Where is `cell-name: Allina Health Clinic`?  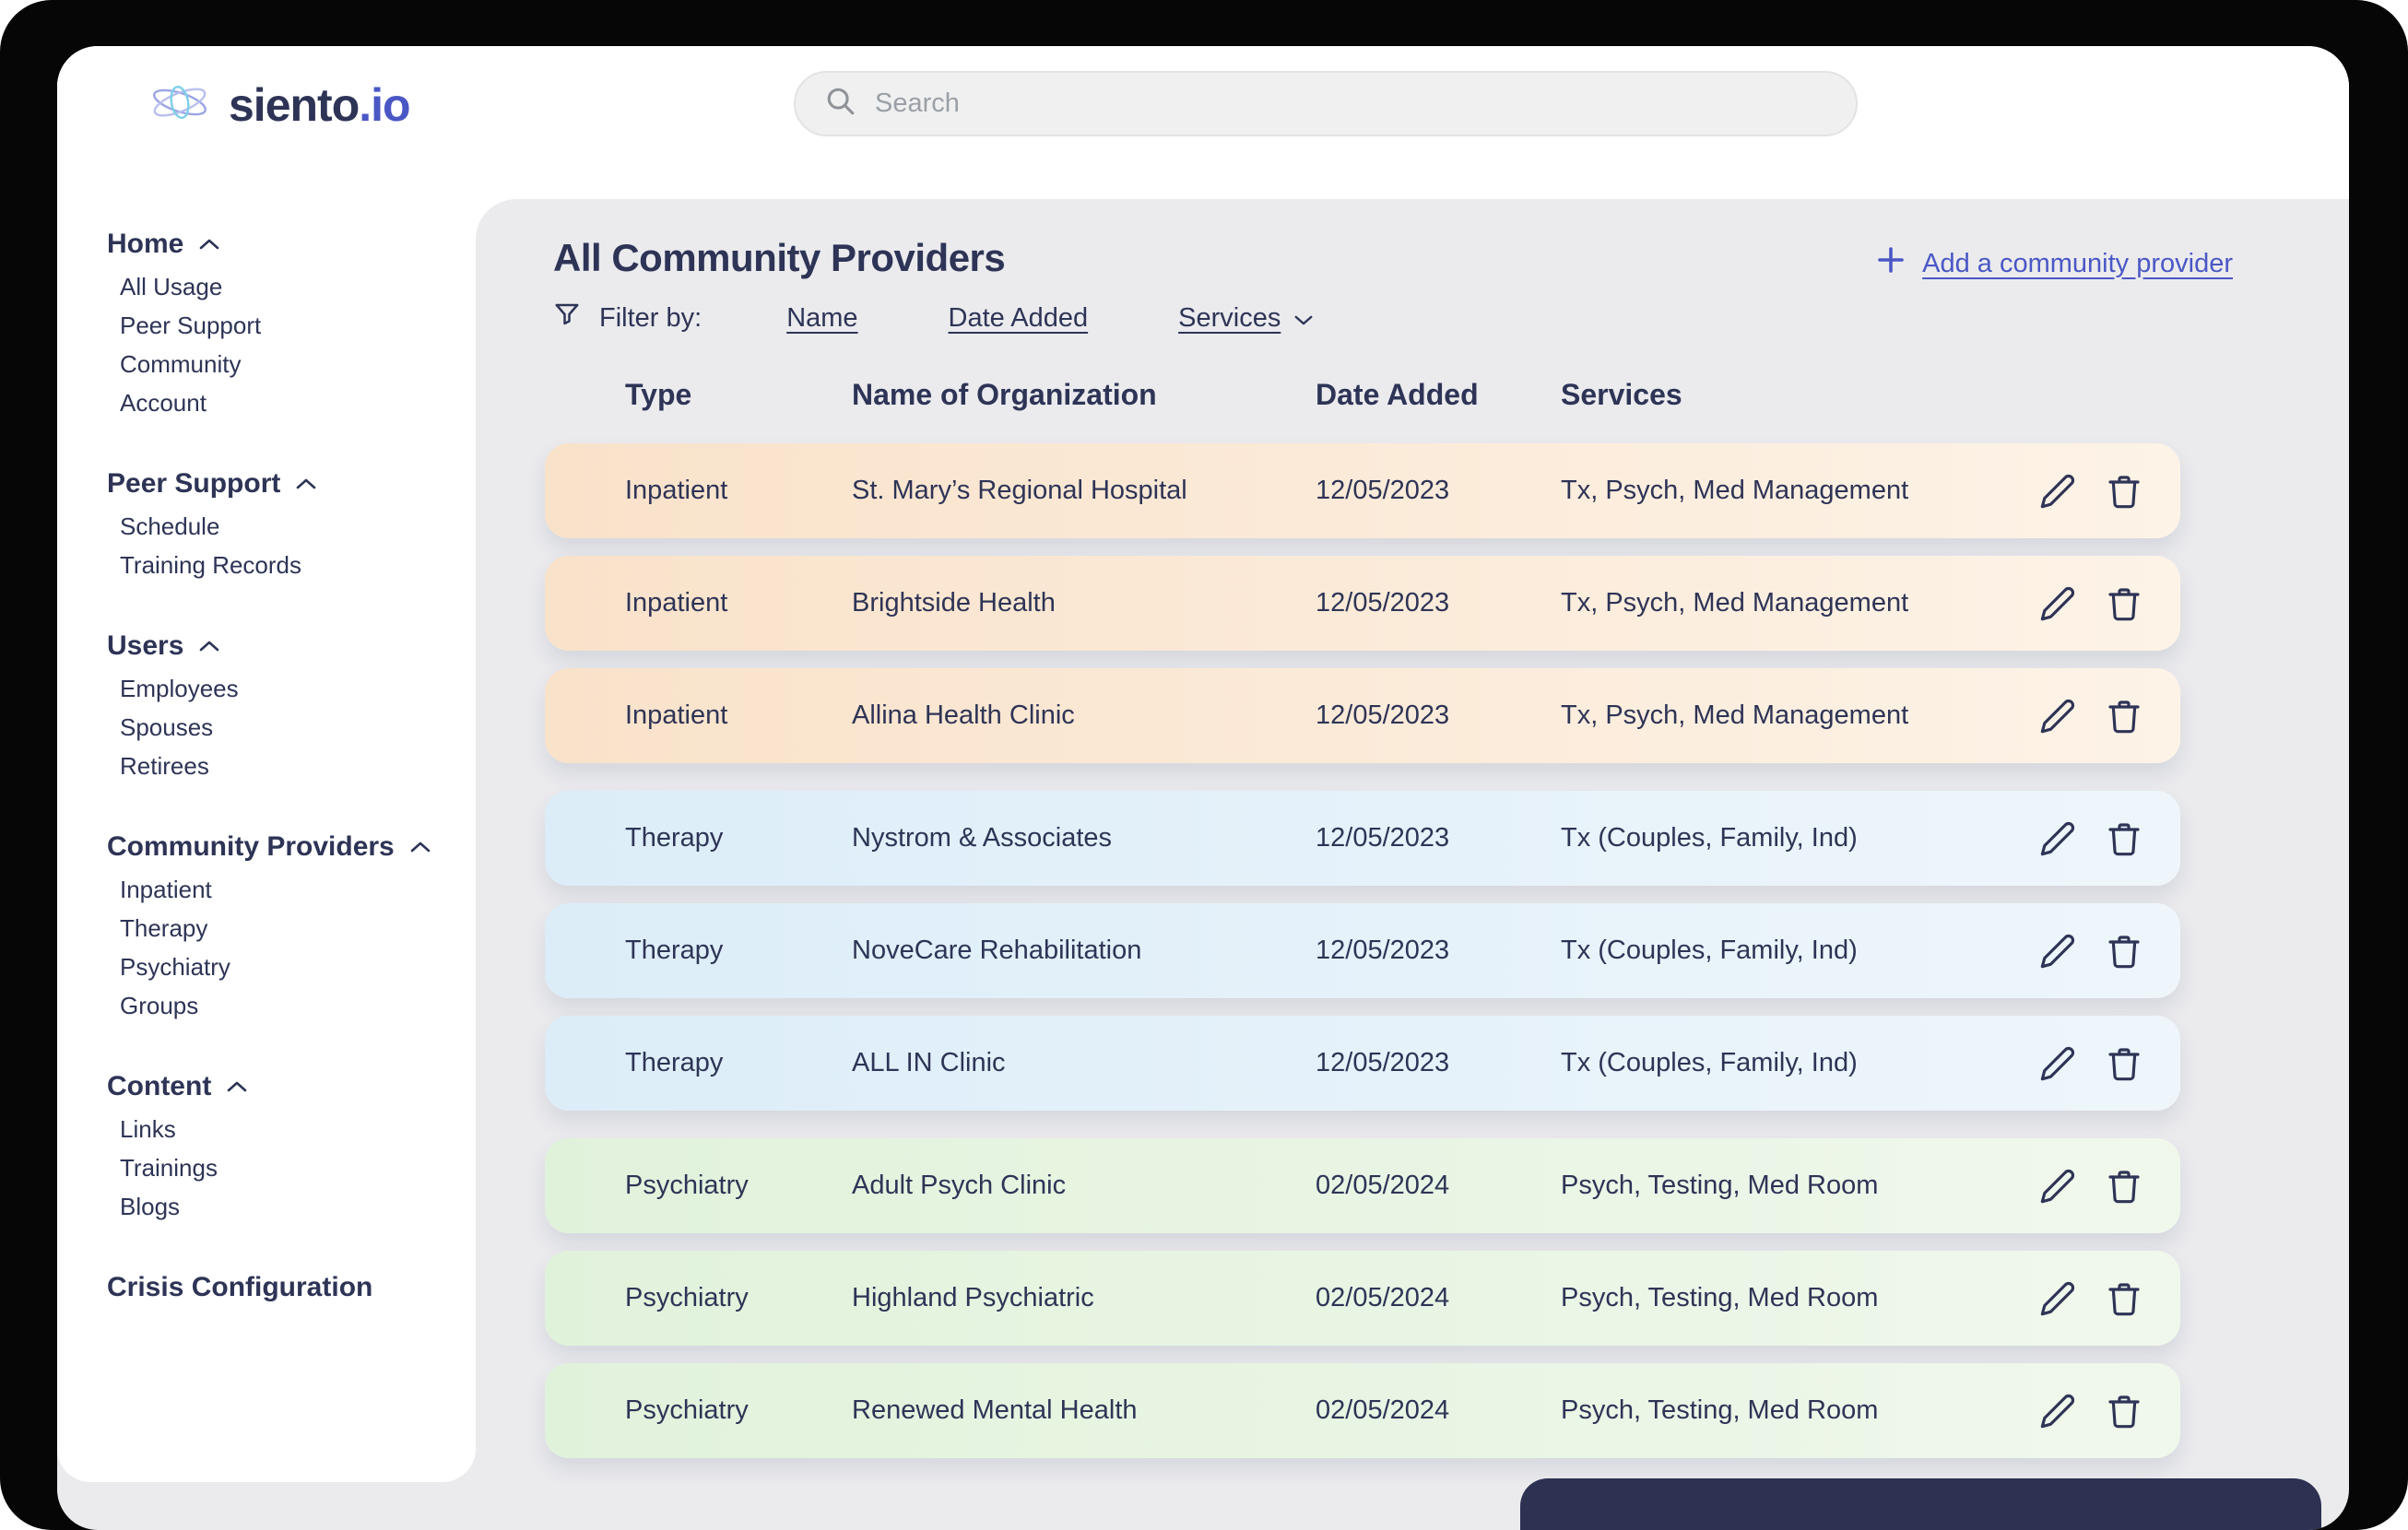 cell-name: Allina Health Clinic is located at coordinates (964, 715).